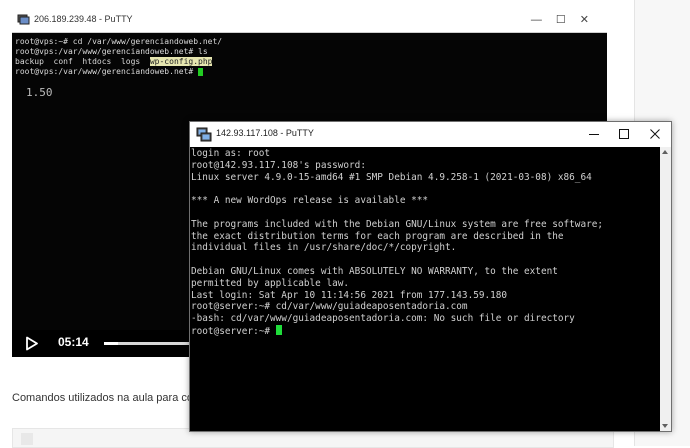 The image size is (690, 448). What do you see at coordinates (181, 61) in the screenshot?
I see `ls-highlight: wp-config.php` at bounding box center [181, 61].